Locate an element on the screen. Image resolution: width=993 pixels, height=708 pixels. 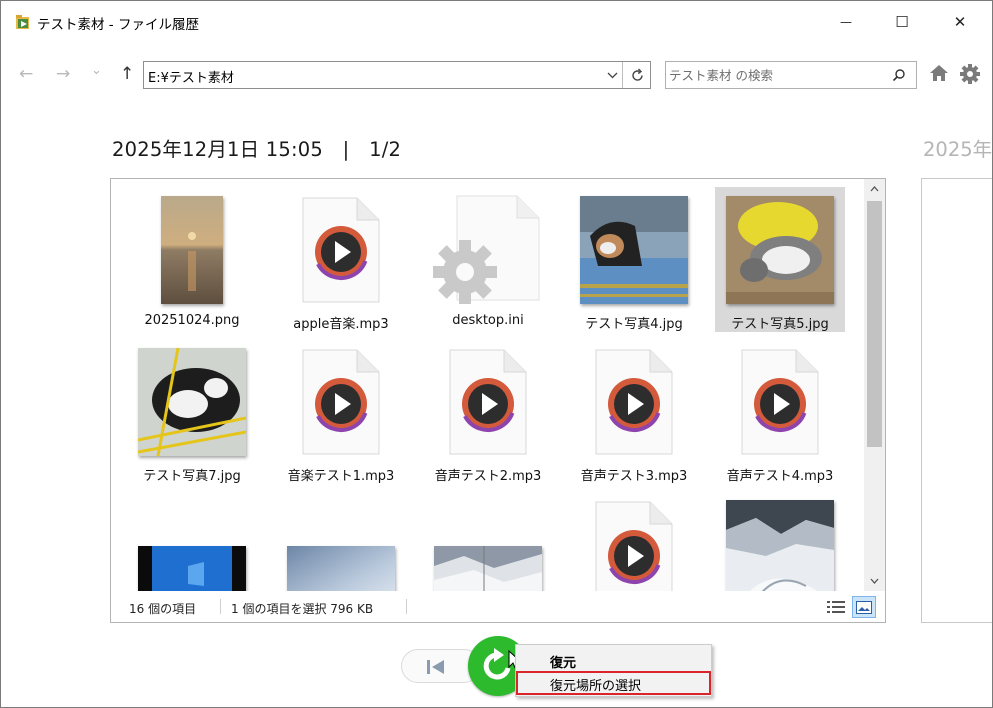
item-count: 16 個の項目 is located at coordinates (163, 609).